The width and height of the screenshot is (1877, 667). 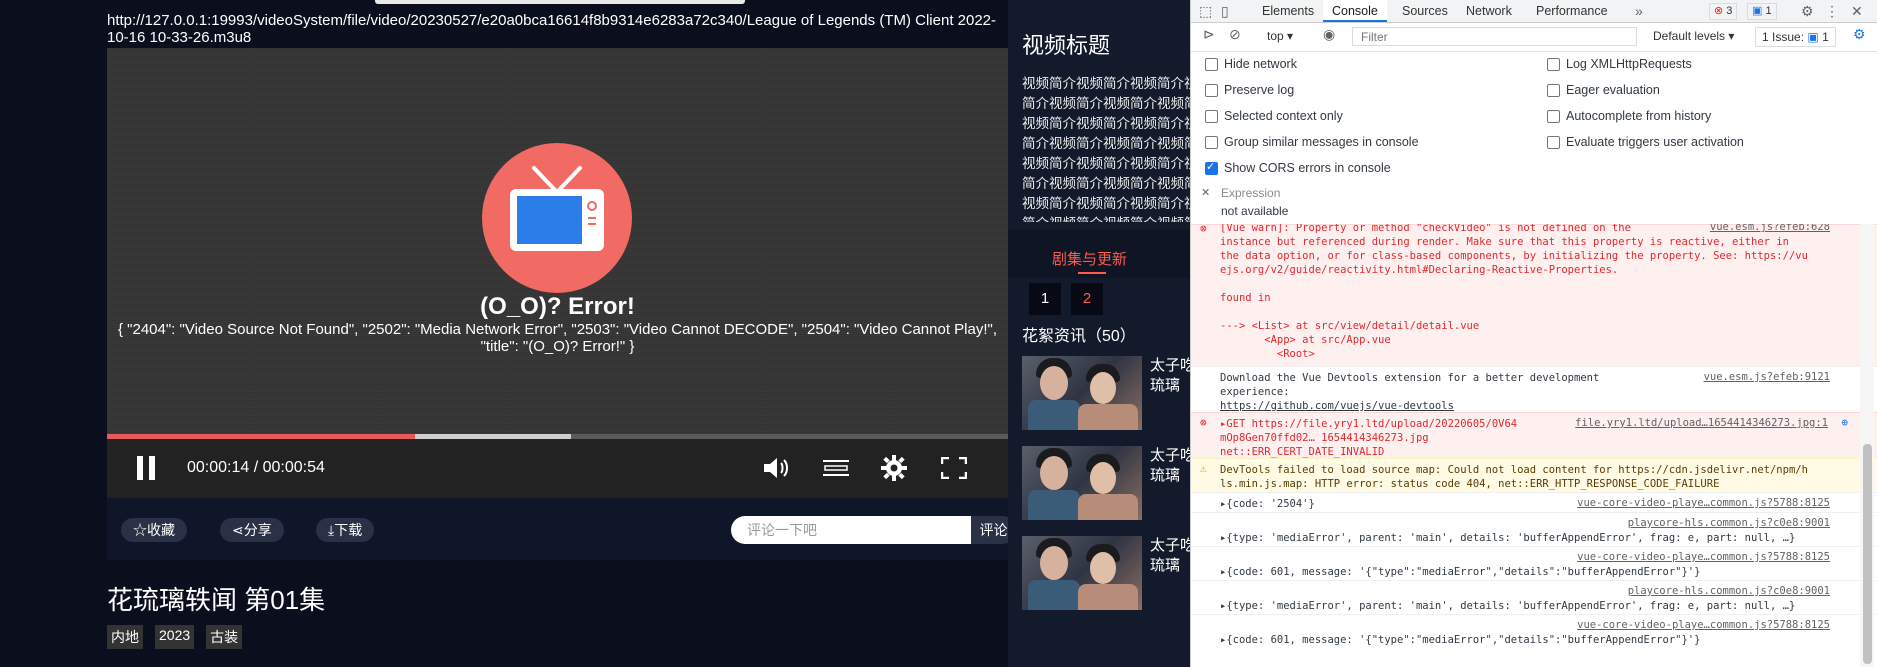 What do you see at coordinates (1280, 36) in the screenshot?
I see `context-selector: top ▾` at bounding box center [1280, 36].